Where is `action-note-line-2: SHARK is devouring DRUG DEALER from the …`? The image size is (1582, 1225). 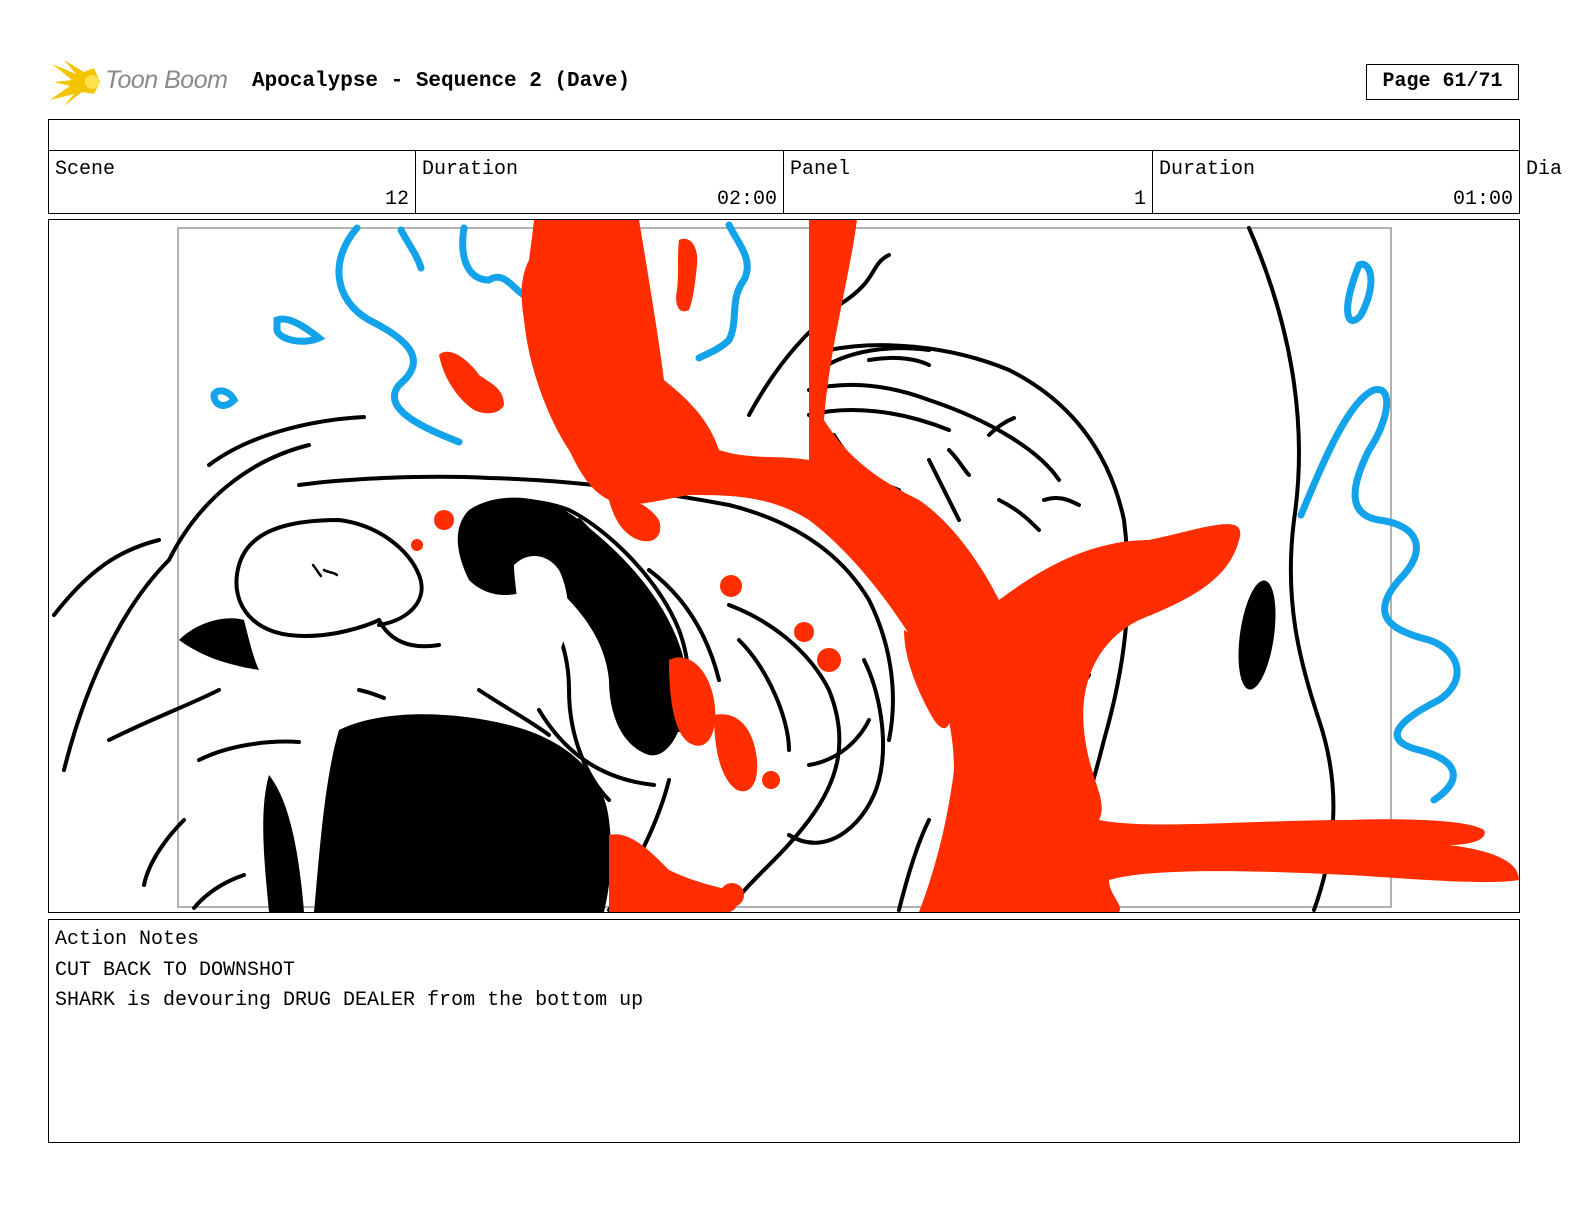
action-note-line-2: SHARK is devouring DRUG DEALER from the … is located at coordinates (349, 1000).